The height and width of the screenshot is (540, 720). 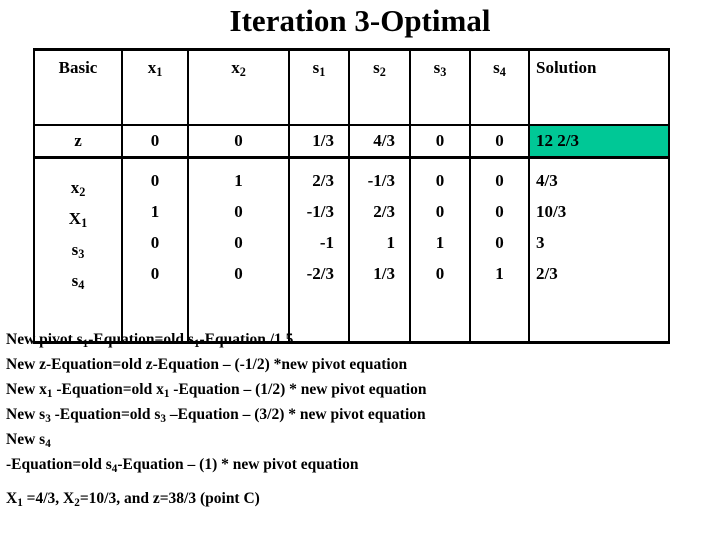 I want to click on cell-group-x2: 1 0 0 0, so click(x=238, y=250).